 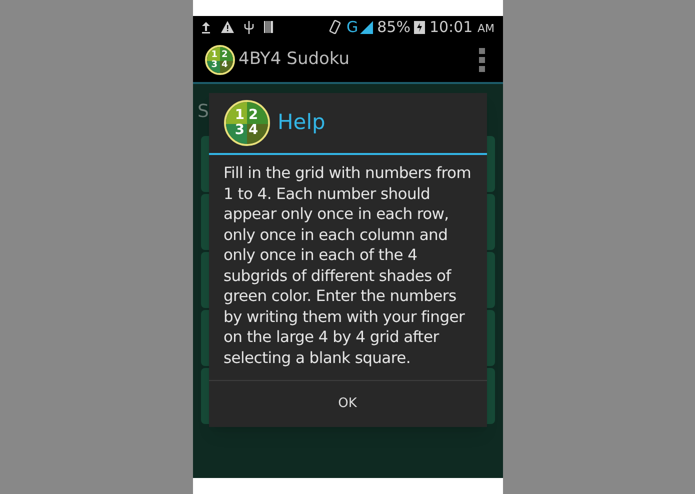 I want to click on app-logo-icon: 1 2 3 4, so click(x=219, y=60).